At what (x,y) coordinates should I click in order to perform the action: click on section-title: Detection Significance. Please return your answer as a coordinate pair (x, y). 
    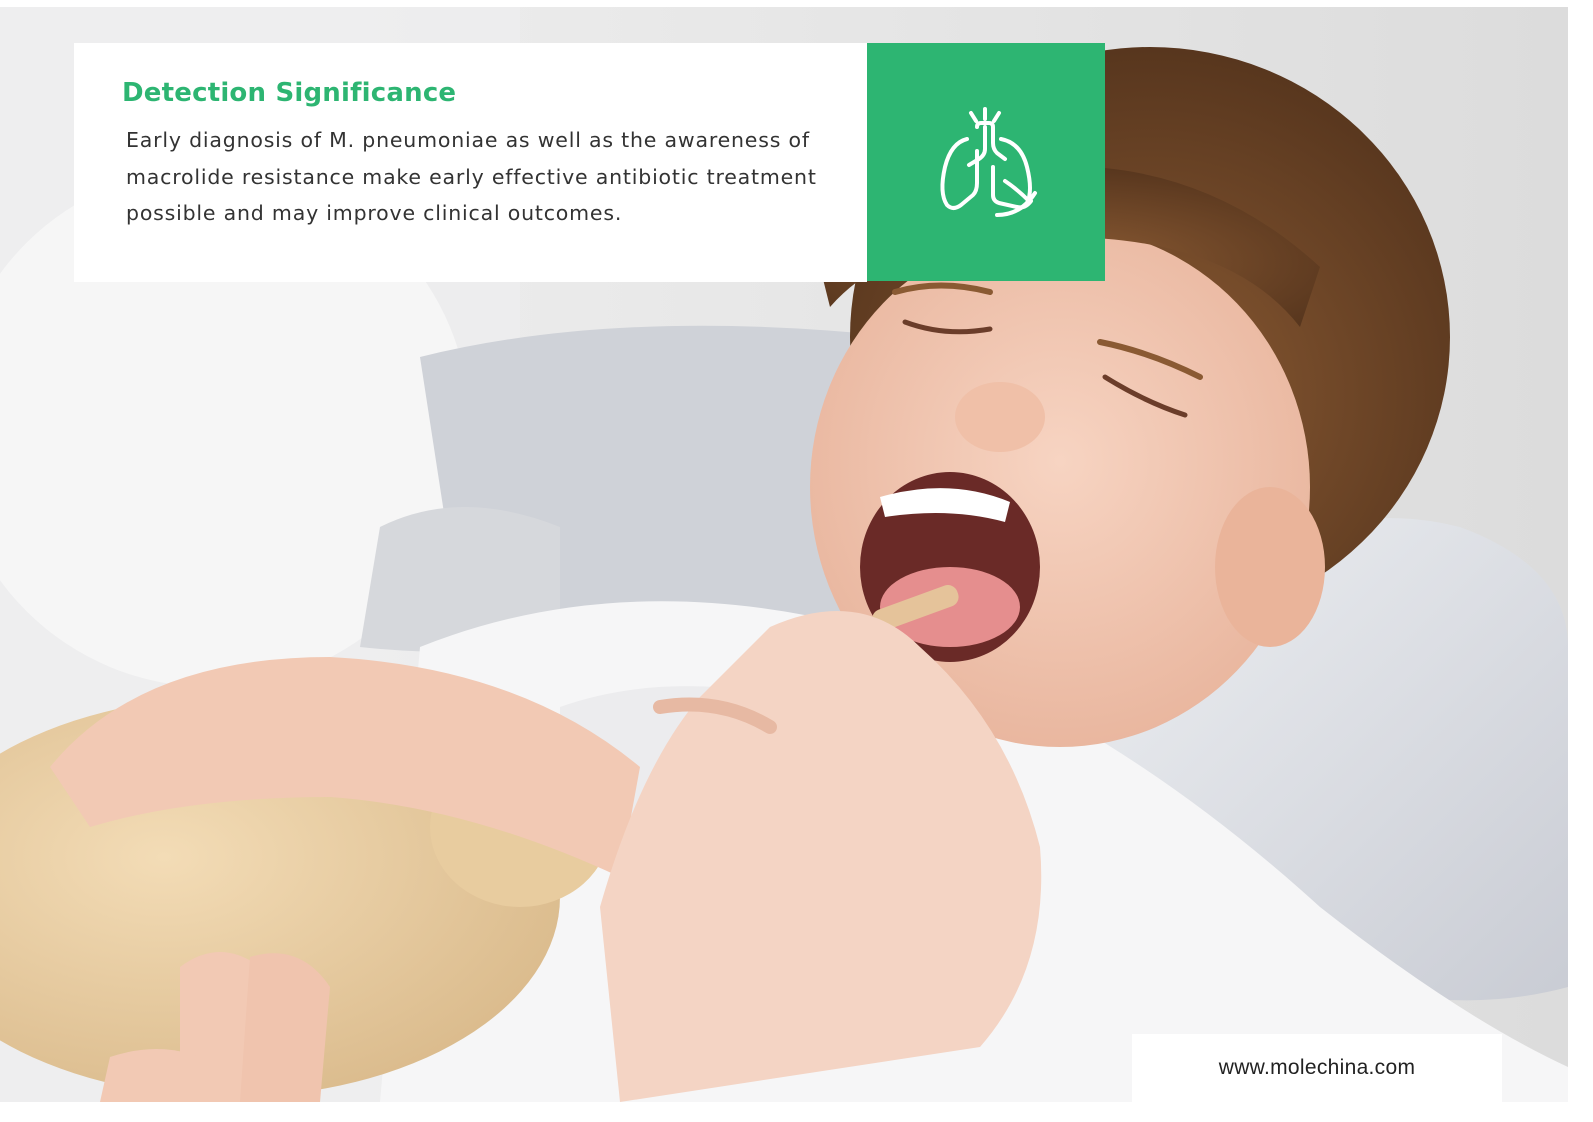
    Looking at the image, I should click on (289, 93).